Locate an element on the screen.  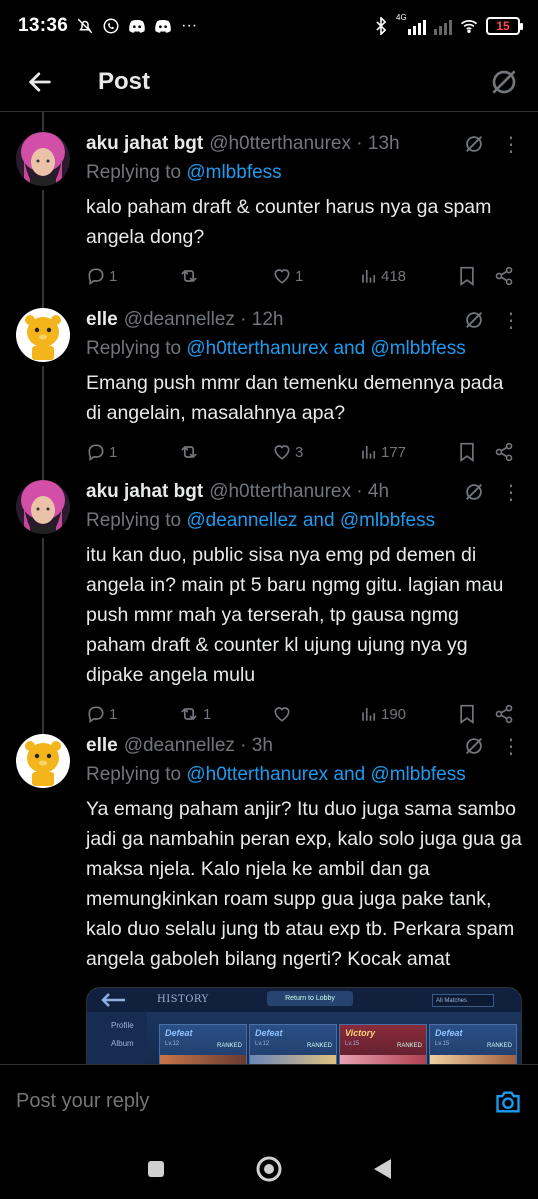
image-history-label: HISTORY is located at coordinates (183, 999).